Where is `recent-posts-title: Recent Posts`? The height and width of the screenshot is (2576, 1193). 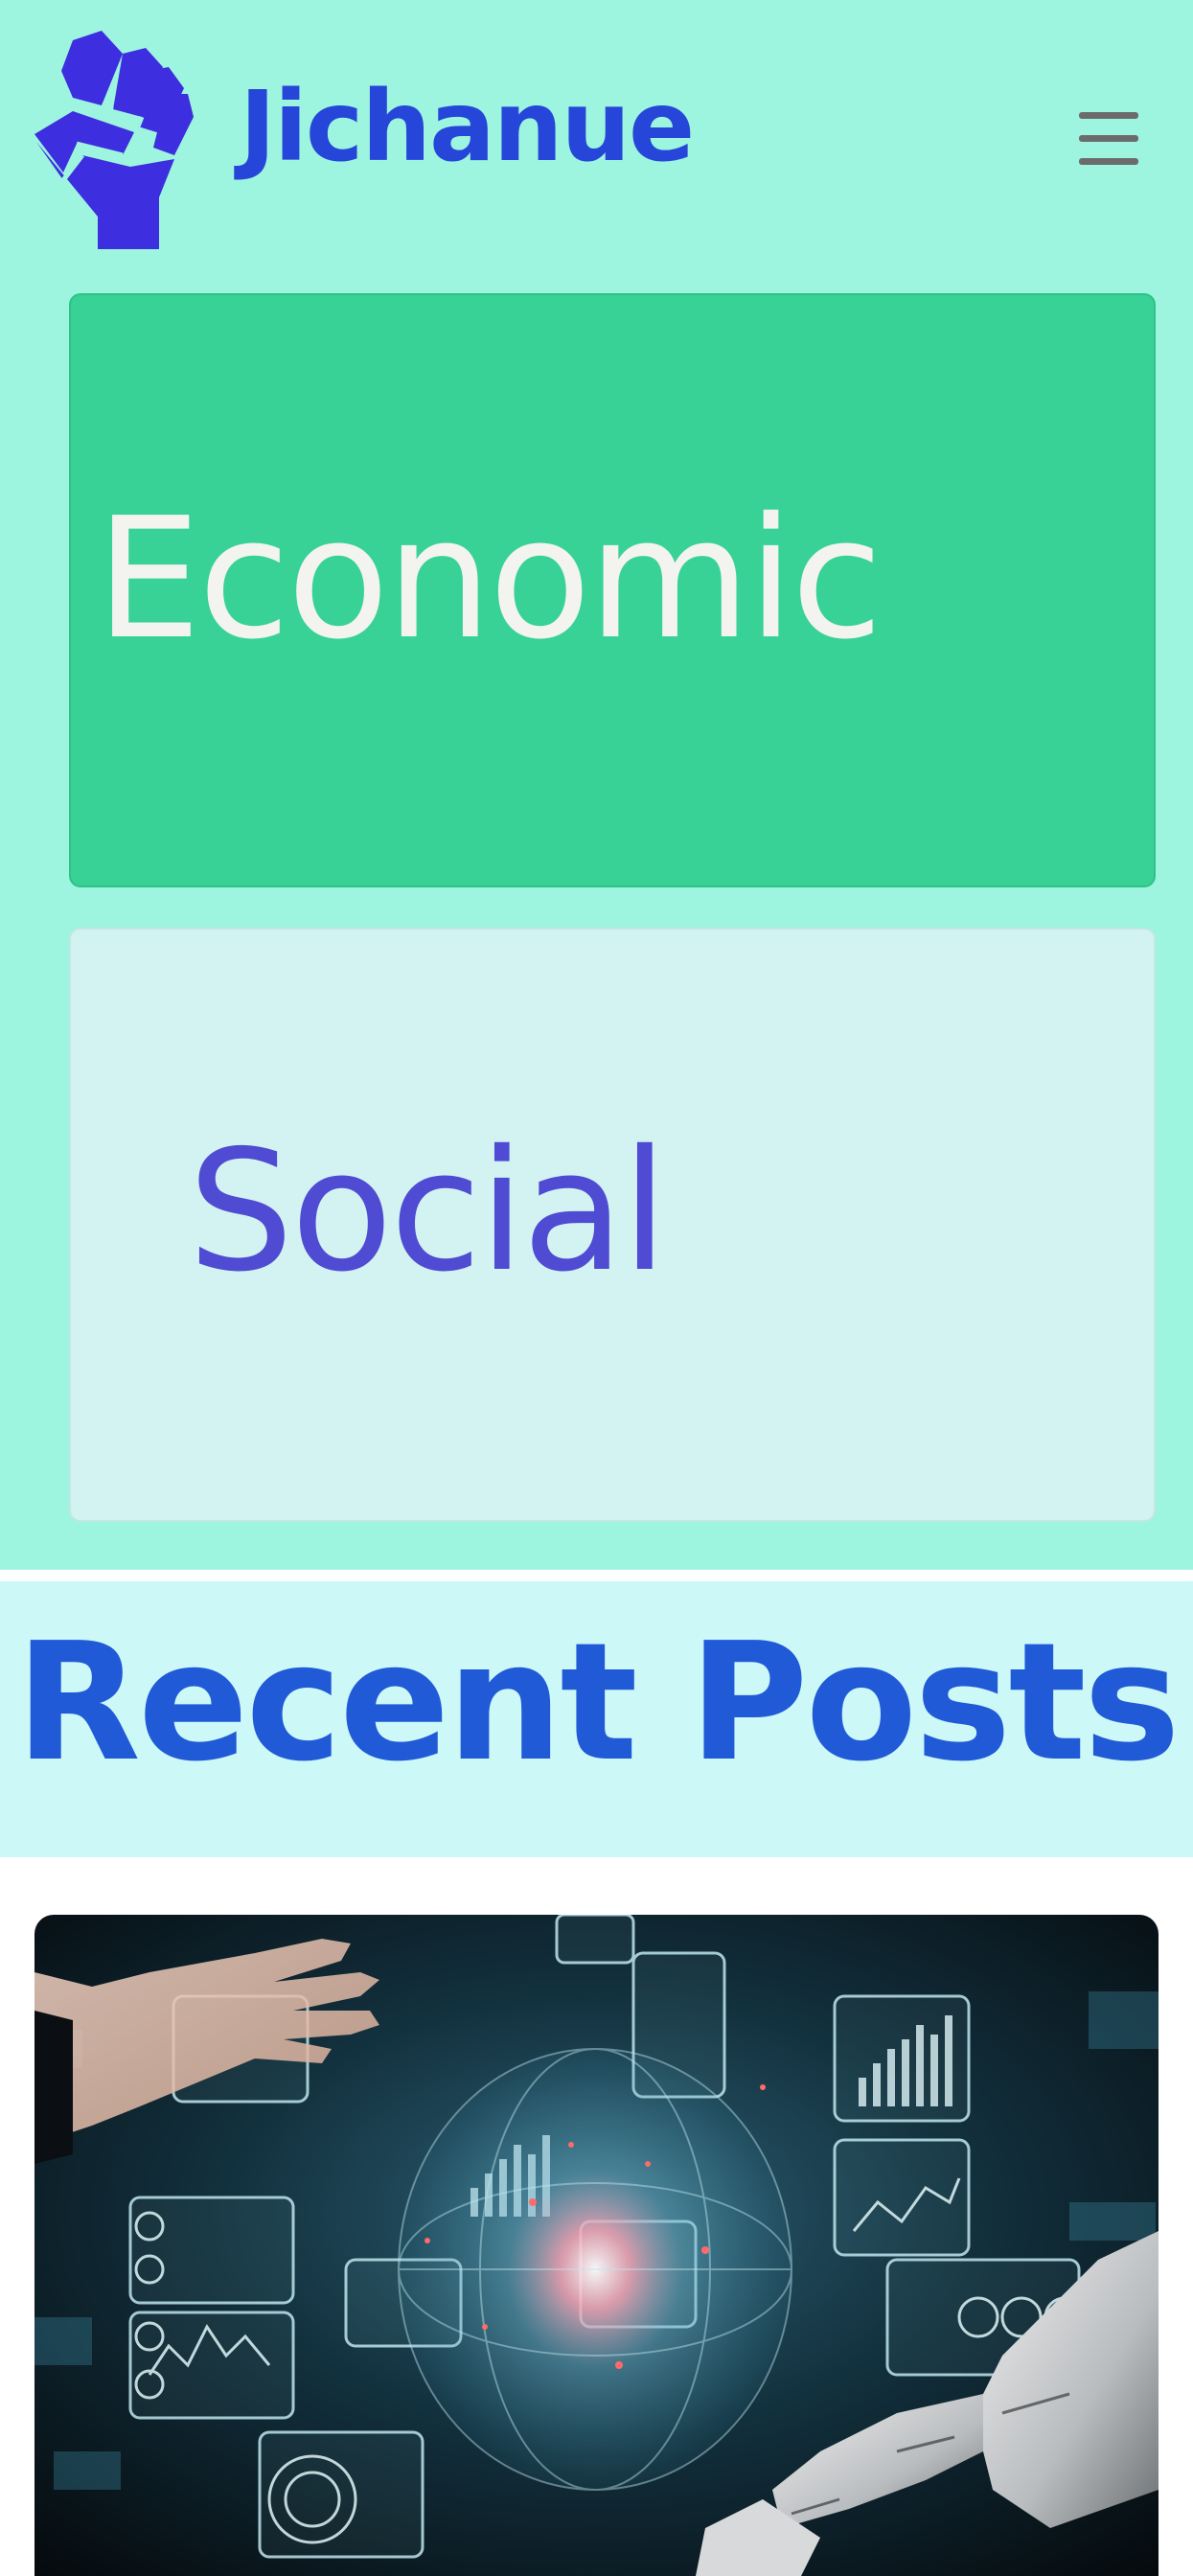 recent-posts-title: Recent Posts is located at coordinates (598, 1703).